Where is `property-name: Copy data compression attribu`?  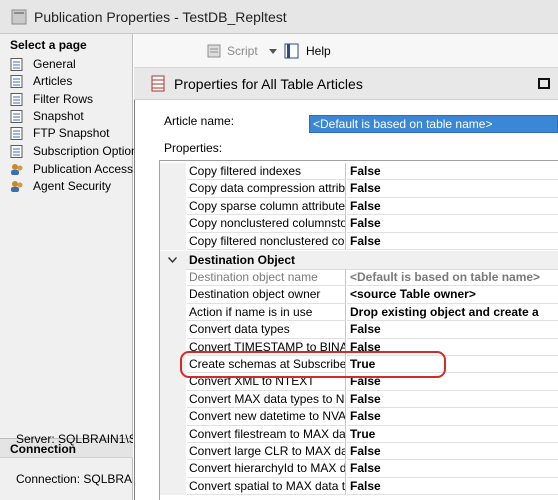
property-name: Copy data compression attribu is located at coordinates (266, 189).